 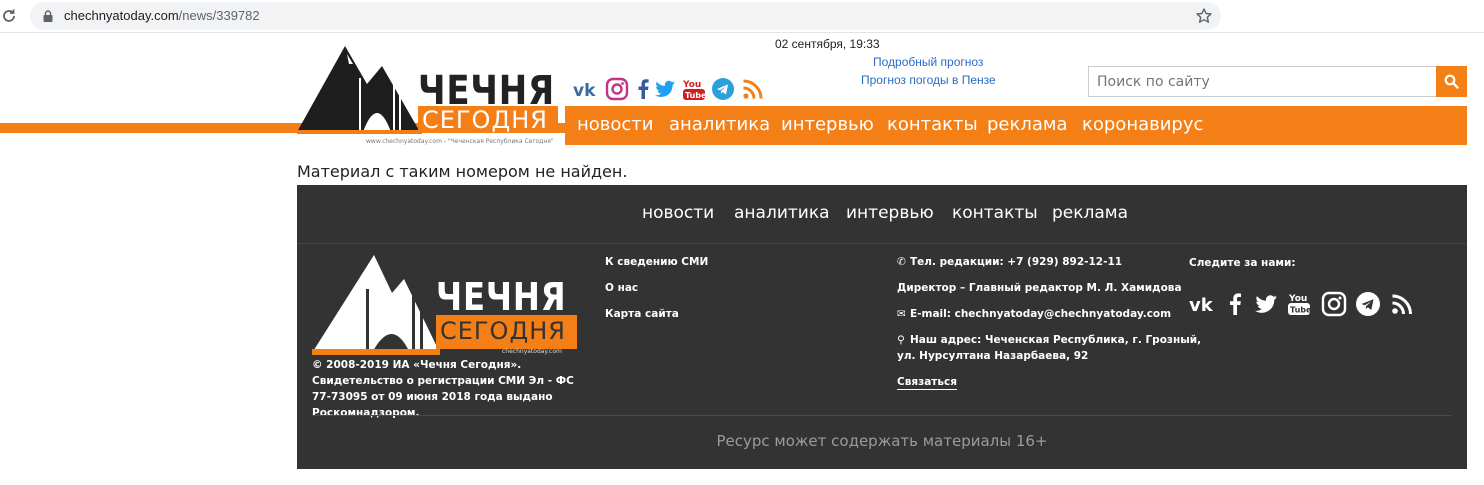 I want to click on mountain-mosque-logo-icon, so click(x=359, y=90).